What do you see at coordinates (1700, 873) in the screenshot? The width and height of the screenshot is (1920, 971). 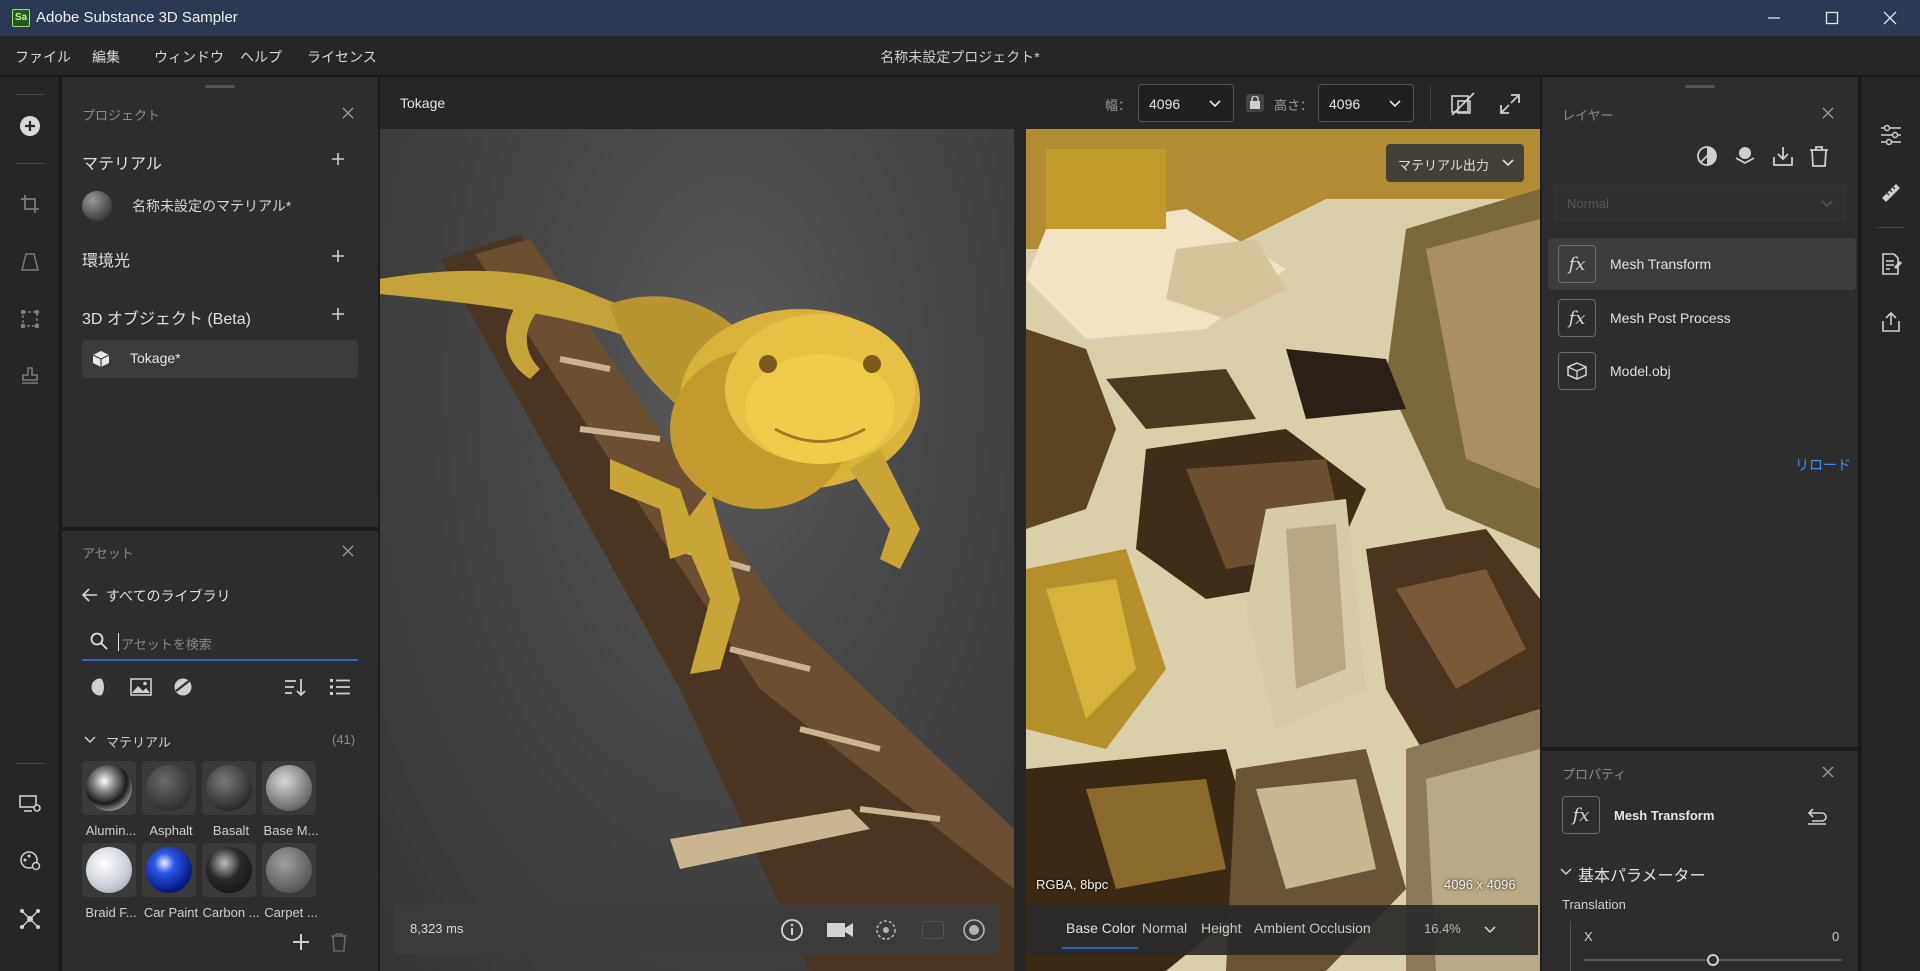 I see `basic-parameters-section: 基本パラメーター` at bounding box center [1700, 873].